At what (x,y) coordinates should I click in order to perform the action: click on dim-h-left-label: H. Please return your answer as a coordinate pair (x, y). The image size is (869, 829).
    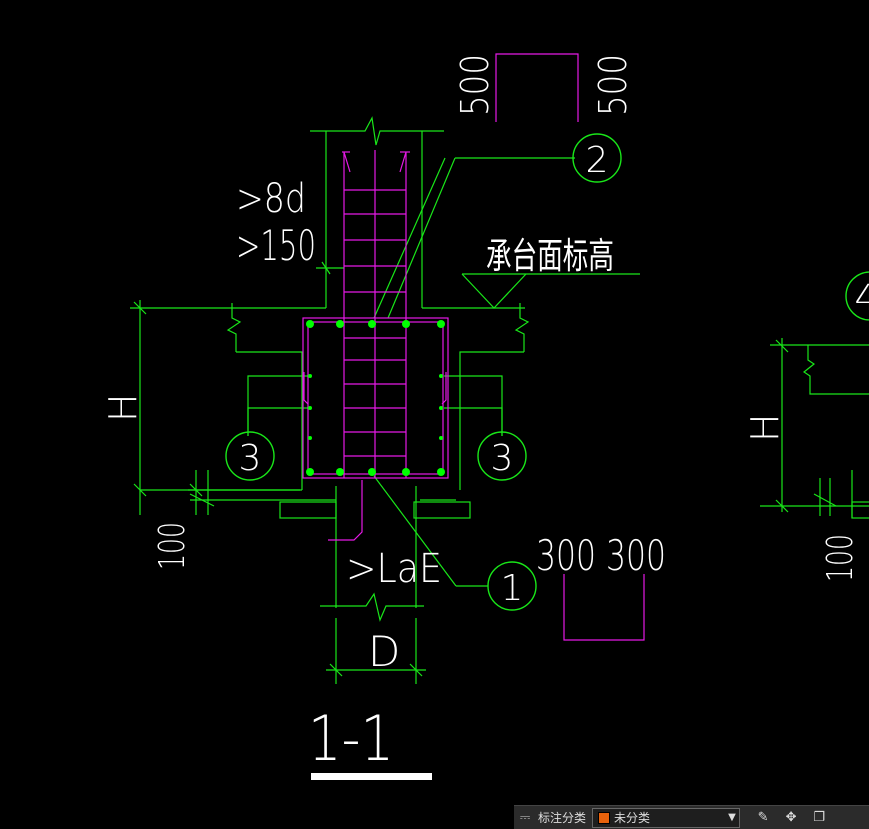
    Looking at the image, I should click on (123, 407).